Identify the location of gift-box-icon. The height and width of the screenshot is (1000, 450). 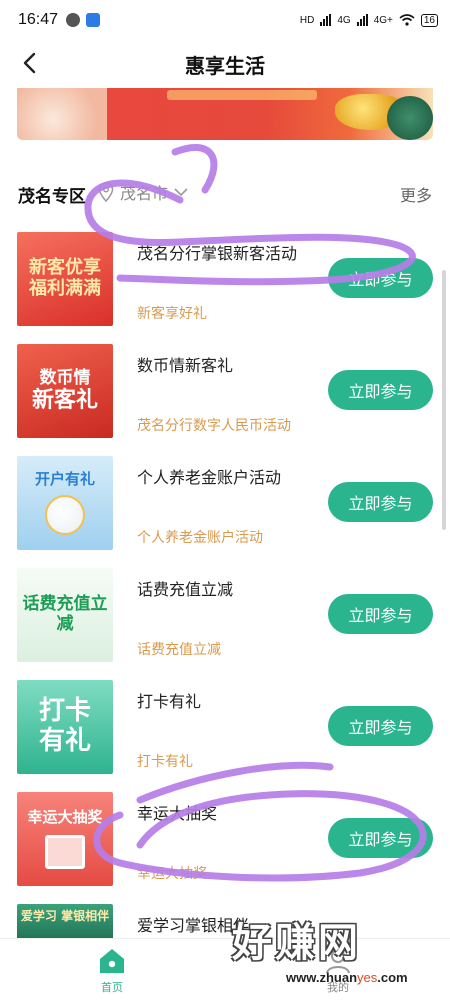
(64, 851).